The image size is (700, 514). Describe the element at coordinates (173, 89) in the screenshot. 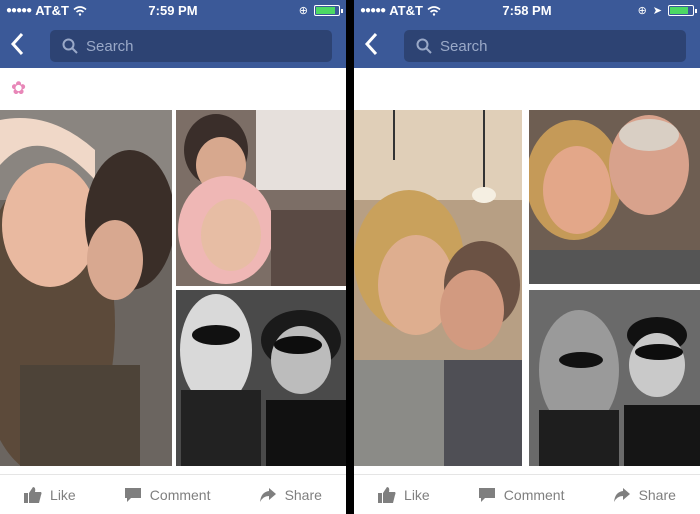

I see `post-header: ✿` at that location.